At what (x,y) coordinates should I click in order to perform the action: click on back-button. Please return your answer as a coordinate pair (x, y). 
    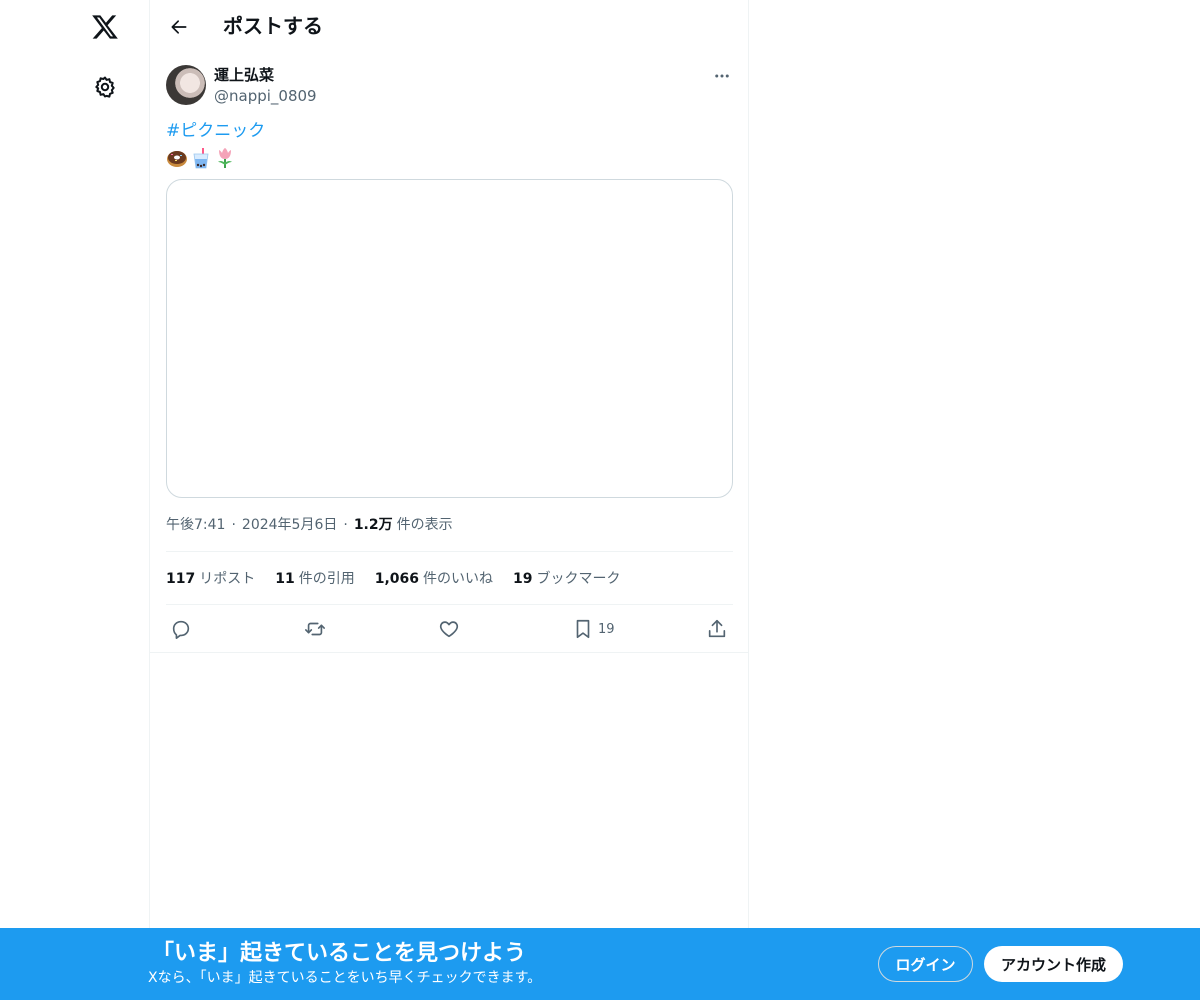
    Looking at the image, I should click on (179, 27).